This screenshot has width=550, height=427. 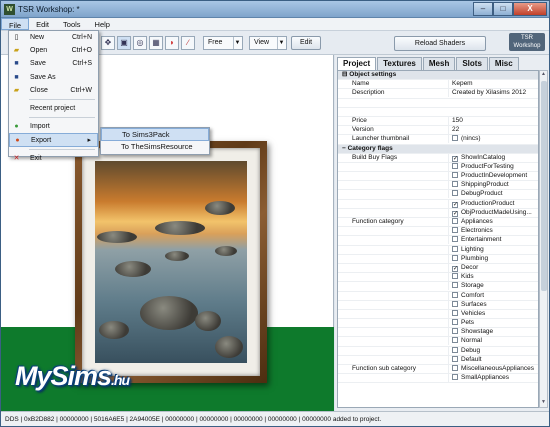 I want to click on menu-help: Help, so click(x=102, y=24).